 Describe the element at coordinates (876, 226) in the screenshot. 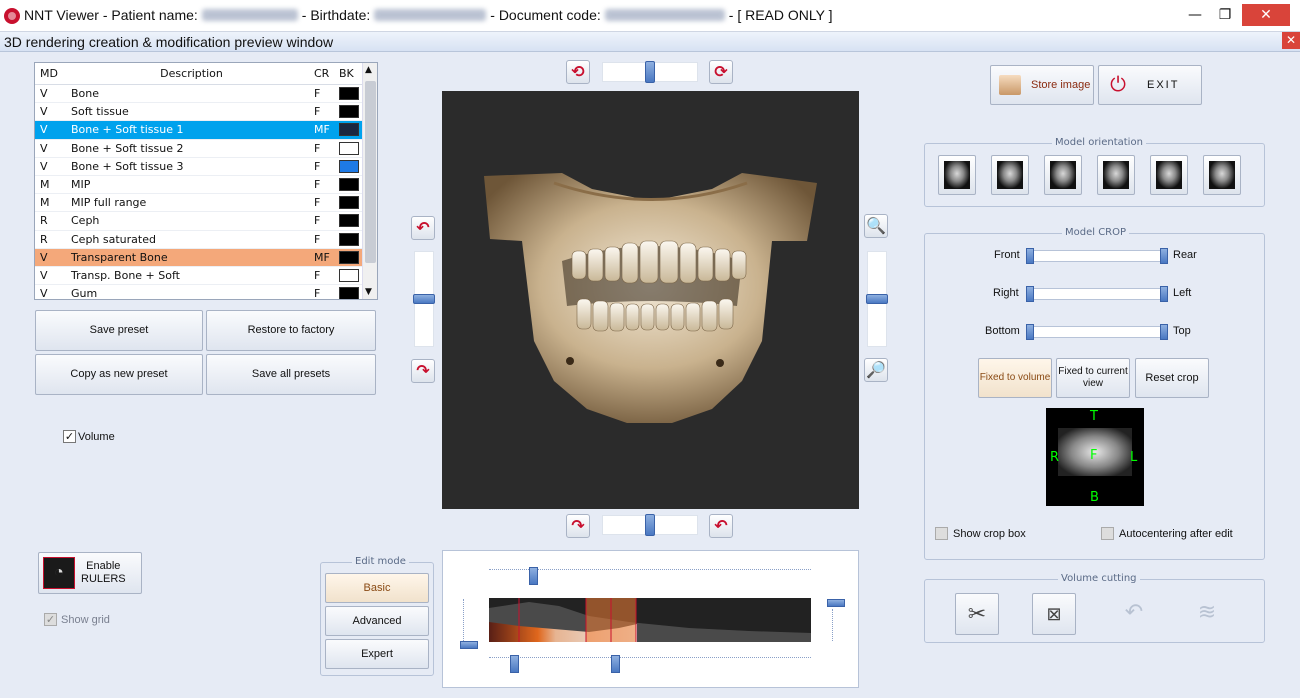

I see `zoom-out-icon: 🔍` at that location.